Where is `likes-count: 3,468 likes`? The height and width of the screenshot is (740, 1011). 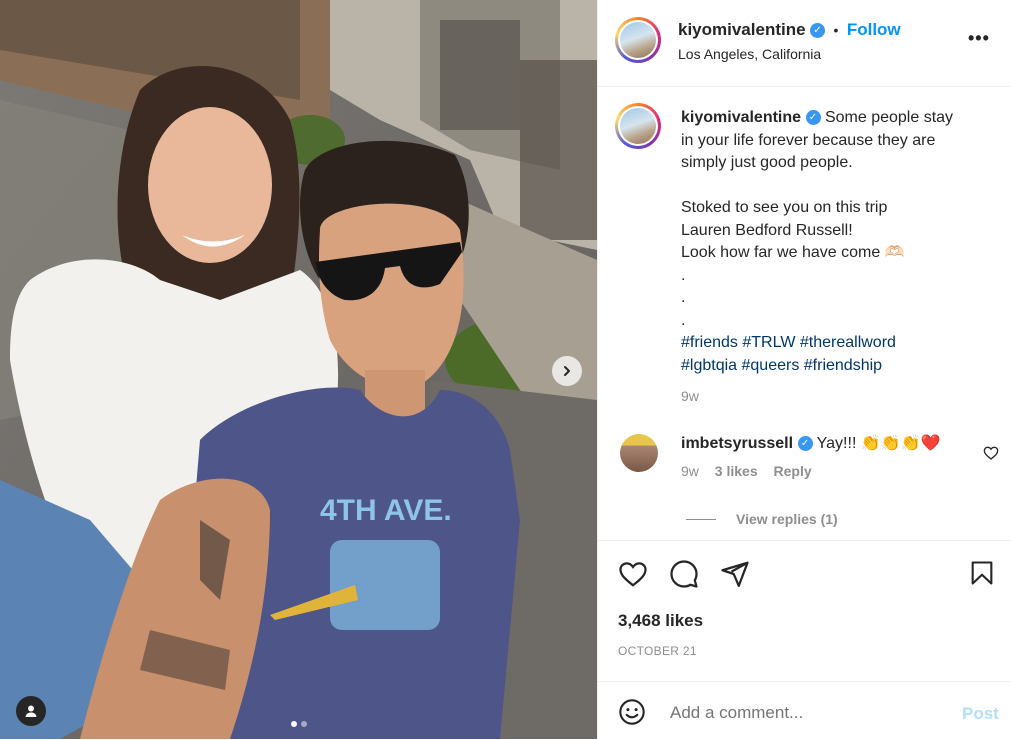
likes-count: 3,468 likes is located at coordinates (660, 621).